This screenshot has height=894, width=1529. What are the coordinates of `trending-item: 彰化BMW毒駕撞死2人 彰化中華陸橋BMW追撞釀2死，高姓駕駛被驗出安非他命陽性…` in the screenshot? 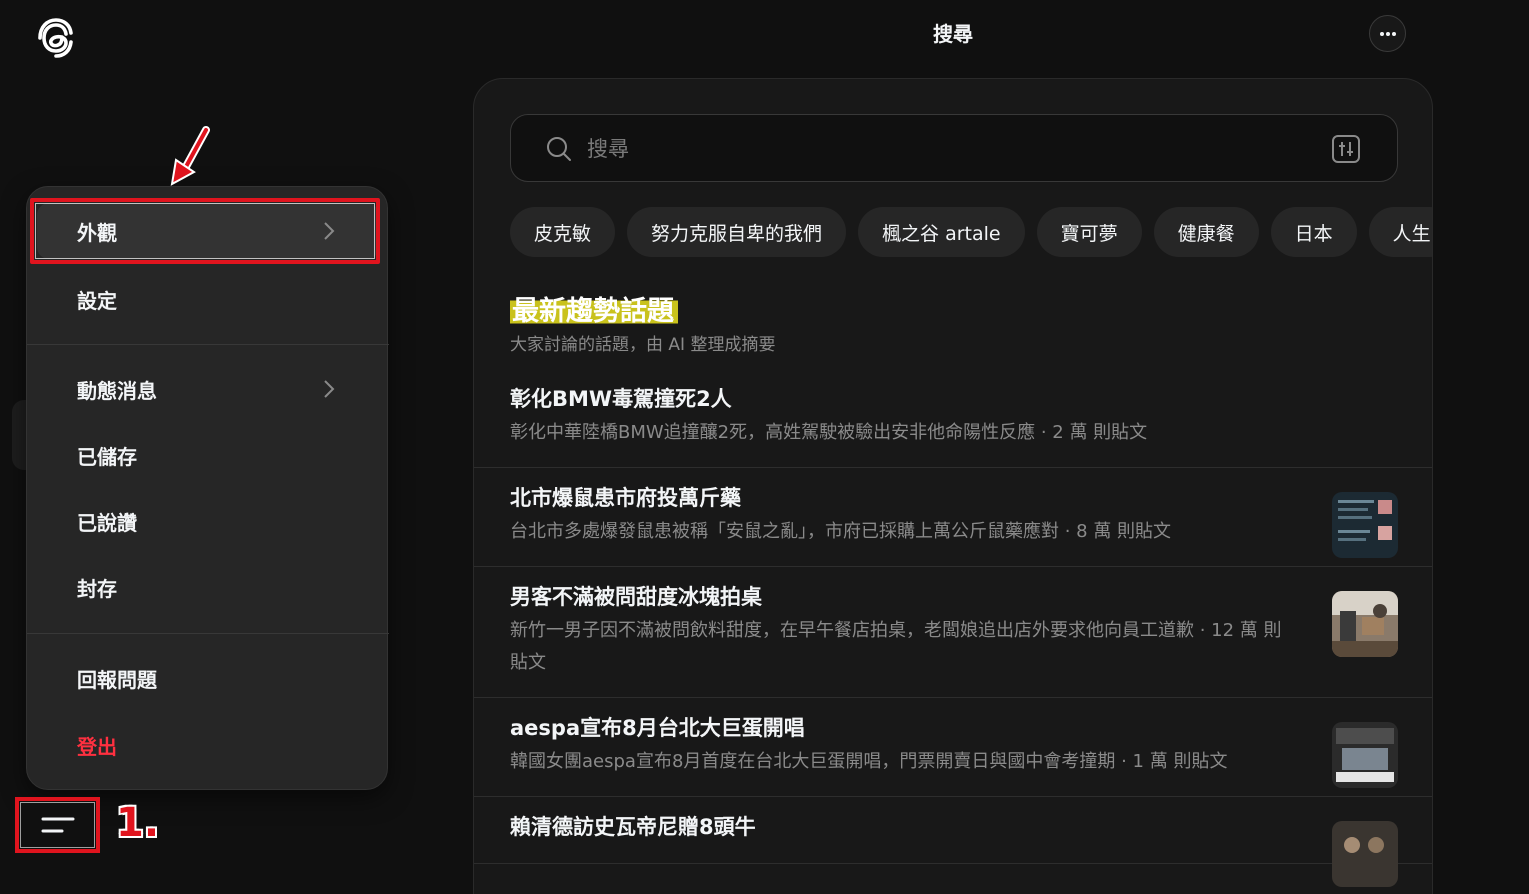 It's located at (953, 418).